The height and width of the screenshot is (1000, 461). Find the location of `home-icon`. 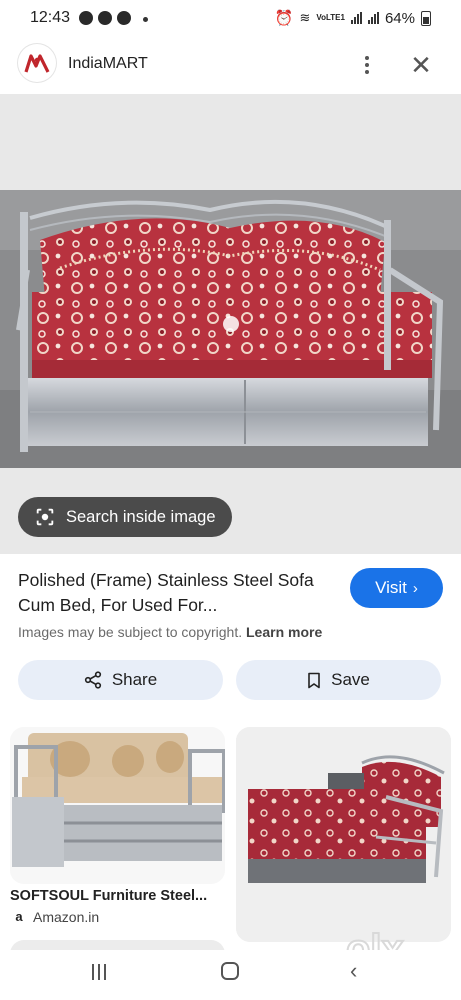

home-icon is located at coordinates (230, 971).